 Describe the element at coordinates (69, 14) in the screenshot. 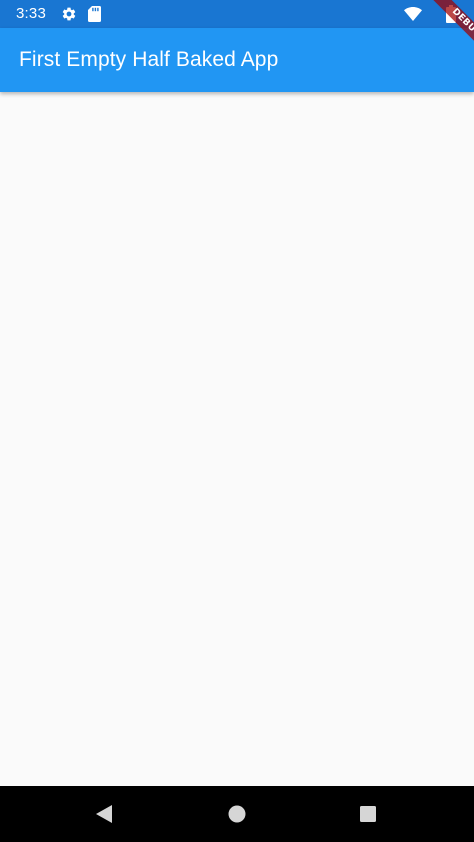

I see `settings-icon` at that location.